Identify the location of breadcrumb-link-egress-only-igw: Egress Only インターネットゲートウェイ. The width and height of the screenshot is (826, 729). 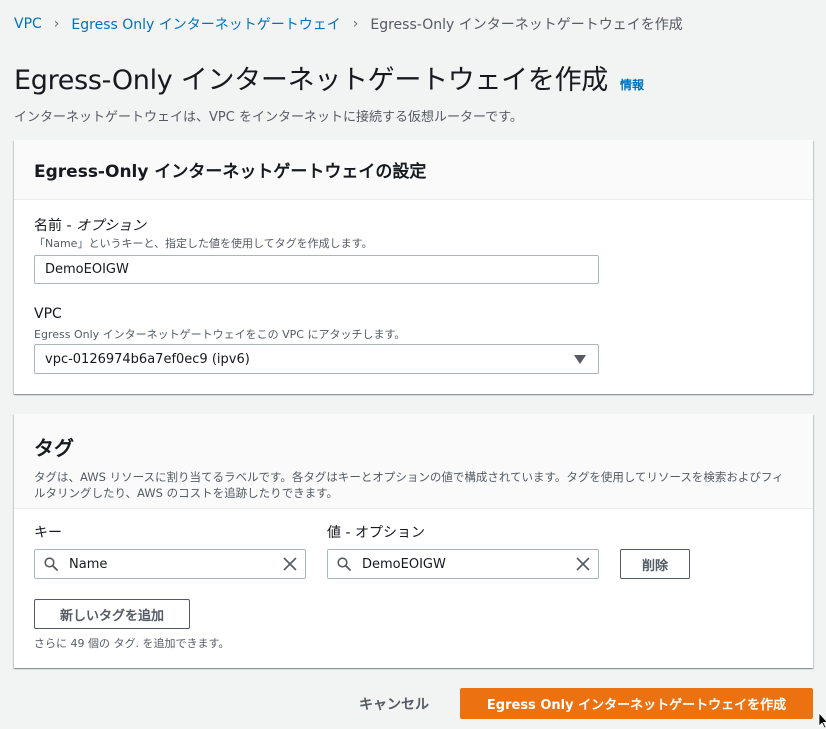
(205, 24).